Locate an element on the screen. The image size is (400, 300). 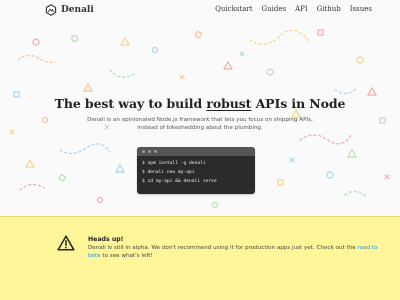
hero-title-emphasis: robust is located at coordinates (229, 103).